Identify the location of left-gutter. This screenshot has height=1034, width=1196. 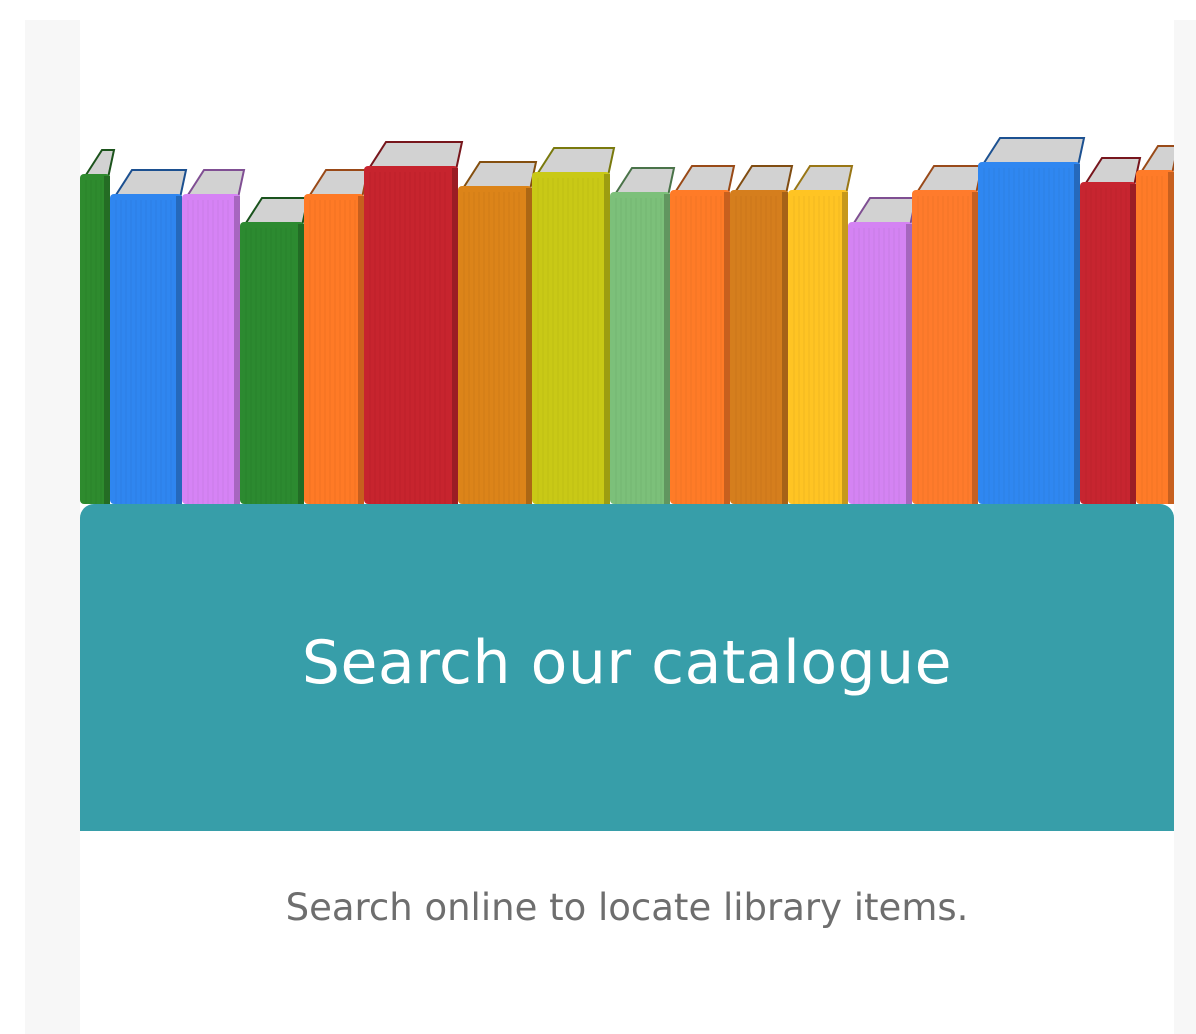
(52, 527).